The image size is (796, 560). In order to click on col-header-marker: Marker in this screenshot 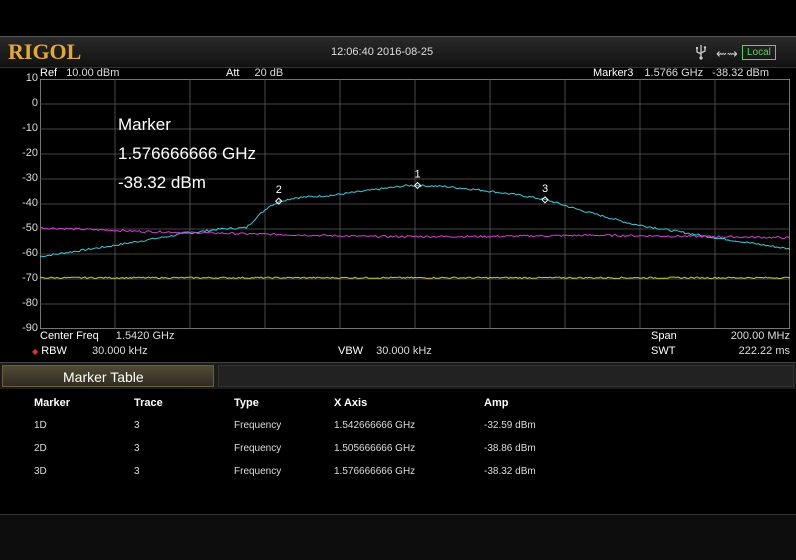, I will do `click(52, 403)`.